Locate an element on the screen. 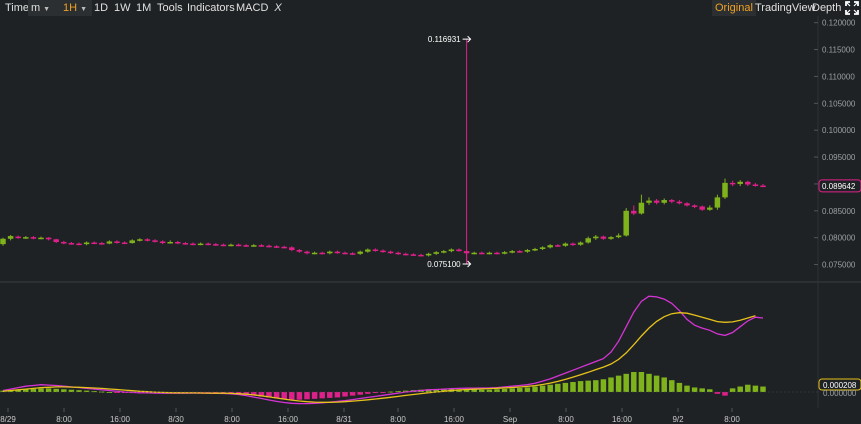 The height and width of the screenshot is (424, 861). interval-1d-button: 1D is located at coordinates (101, 8).